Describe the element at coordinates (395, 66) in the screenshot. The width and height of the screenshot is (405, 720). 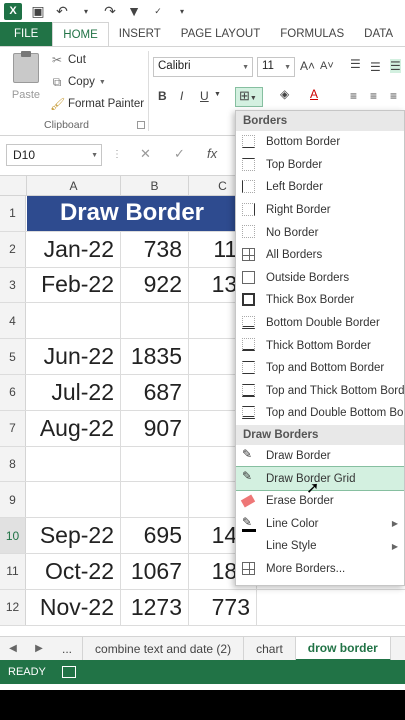
I see `align-bottom-icon: ☰` at that location.